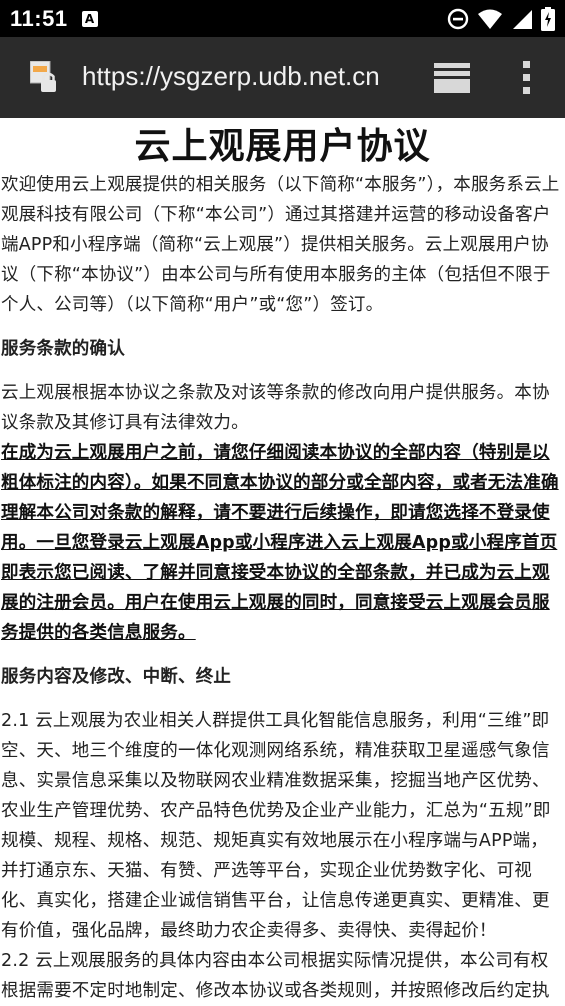  What do you see at coordinates (116, 677) in the screenshot?
I see `section-heading-service: 服务内容及修改、中断、终止` at bounding box center [116, 677].